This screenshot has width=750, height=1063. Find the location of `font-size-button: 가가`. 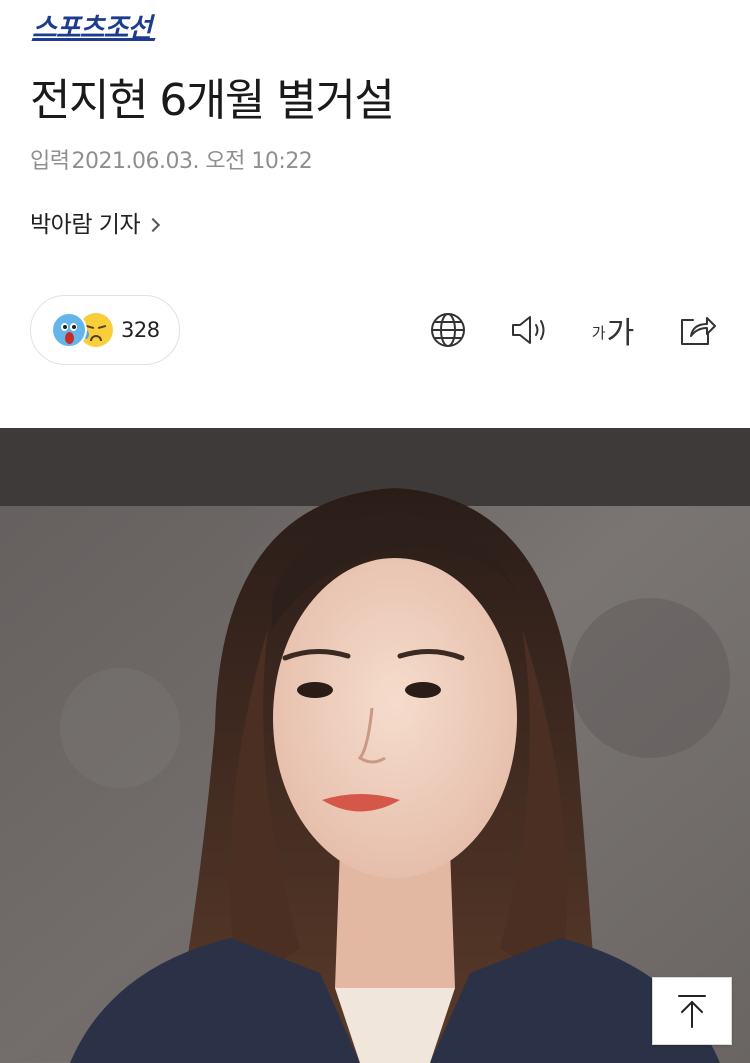

font-size-button: 가가 is located at coordinates (613, 330).